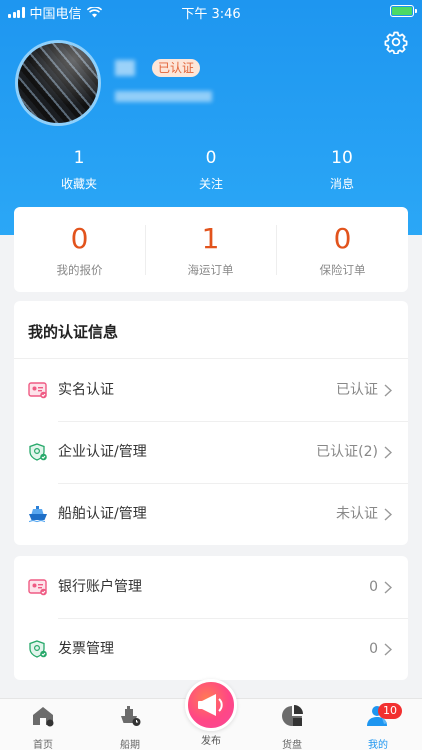 Image resolution: width=422 pixels, height=750 pixels. What do you see at coordinates (211, 452) in the screenshot?
I see `row-enterprise: 企业认证/管理 已认证(2)` at bounding box center [211, 452].